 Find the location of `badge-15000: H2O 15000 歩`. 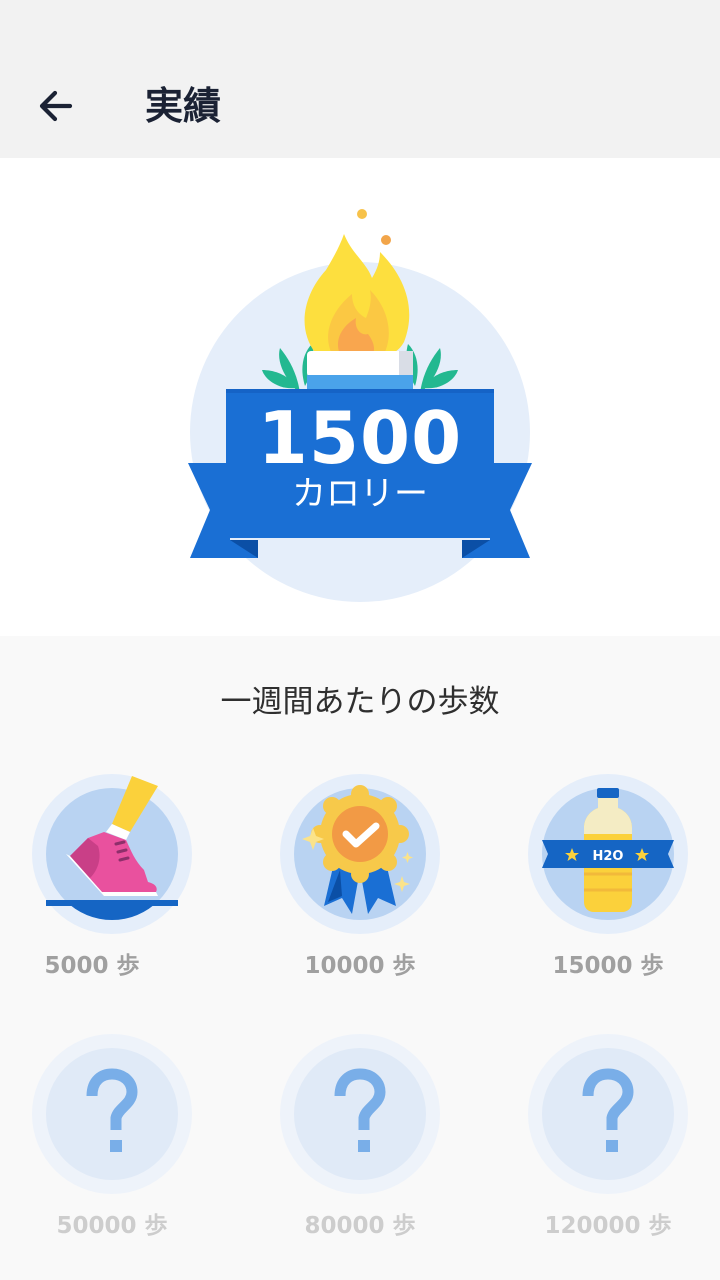

badge-15000: H2O 15000 歩 is located at coordinates (608, 889).